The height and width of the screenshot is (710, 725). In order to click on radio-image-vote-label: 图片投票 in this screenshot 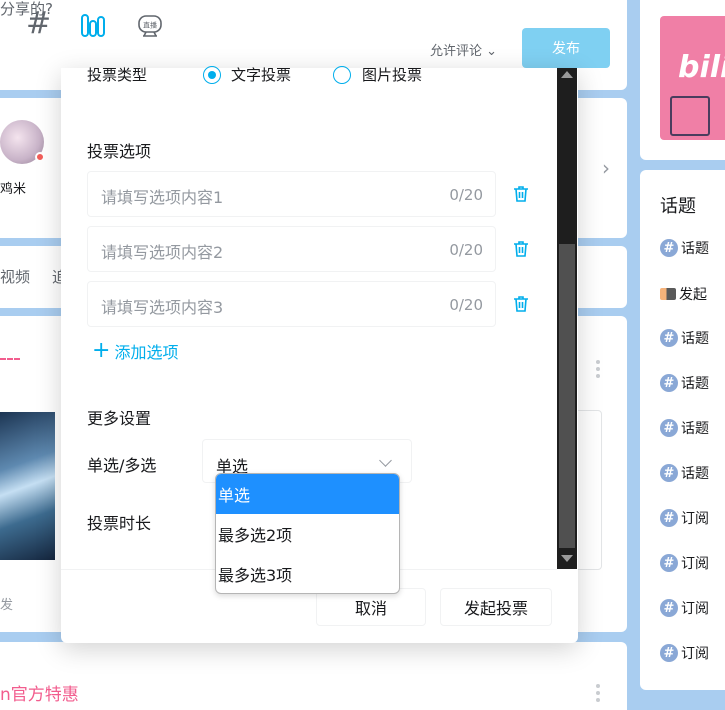, I will do `click(392, 74)`.